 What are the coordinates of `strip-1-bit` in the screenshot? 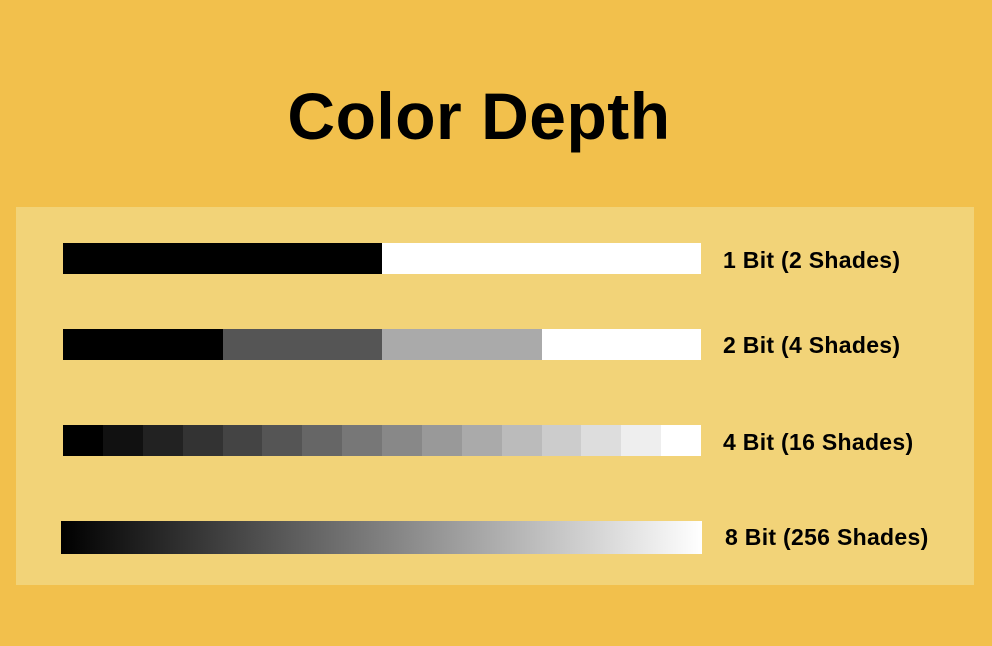 It's located at (382, 258).